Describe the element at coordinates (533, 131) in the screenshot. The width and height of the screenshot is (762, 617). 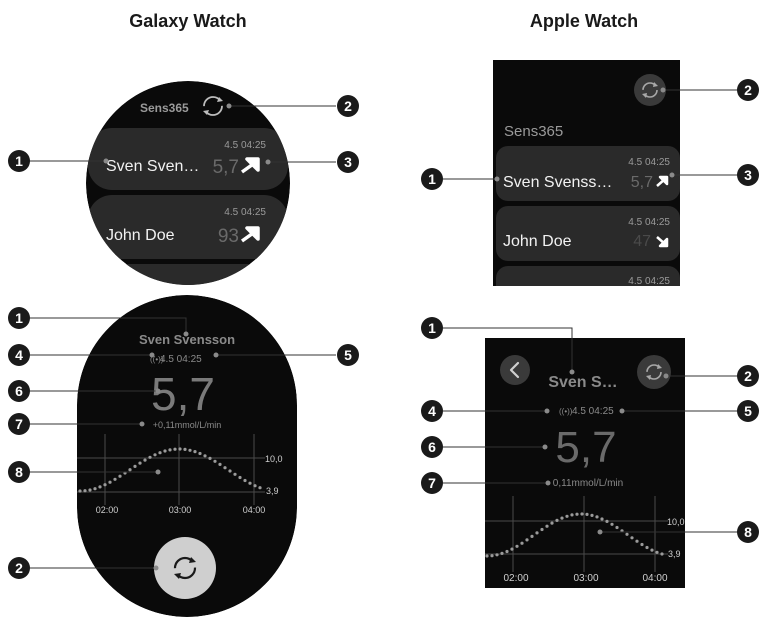
I see `apple-app-name: Sens365` at that location.